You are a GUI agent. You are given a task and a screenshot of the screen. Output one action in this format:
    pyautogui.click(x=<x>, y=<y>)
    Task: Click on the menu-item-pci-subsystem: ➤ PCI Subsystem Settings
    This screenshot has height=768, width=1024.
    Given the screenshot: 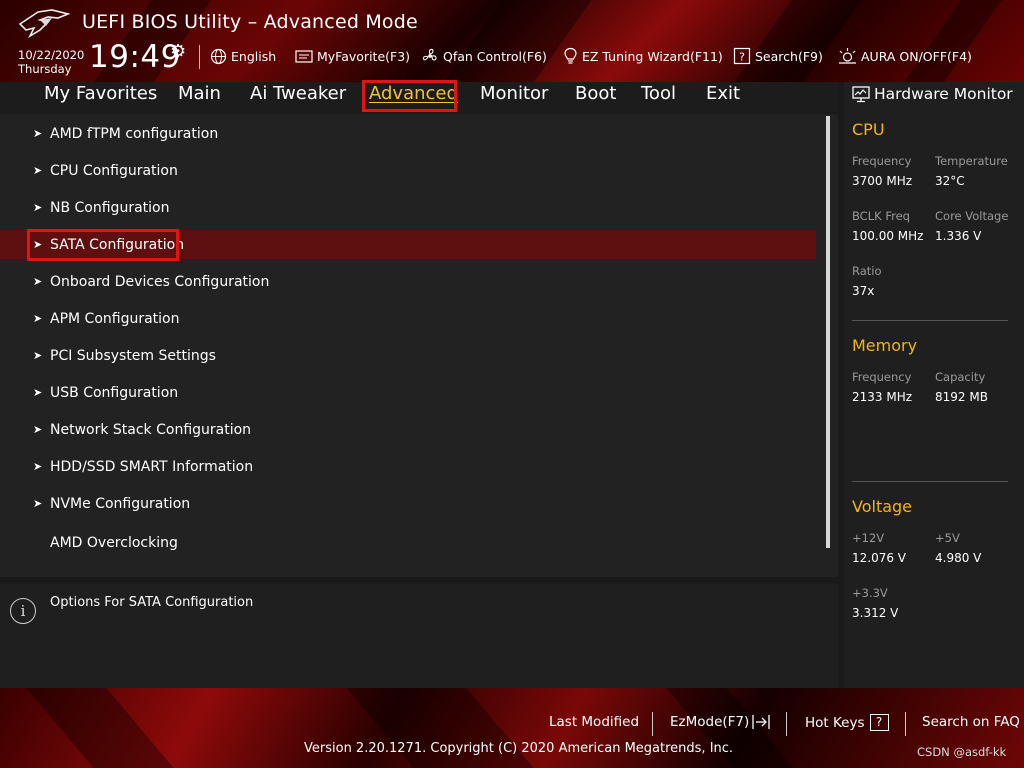 What is the action you would take?
    pyautogui.click(x=408, y=355)
    